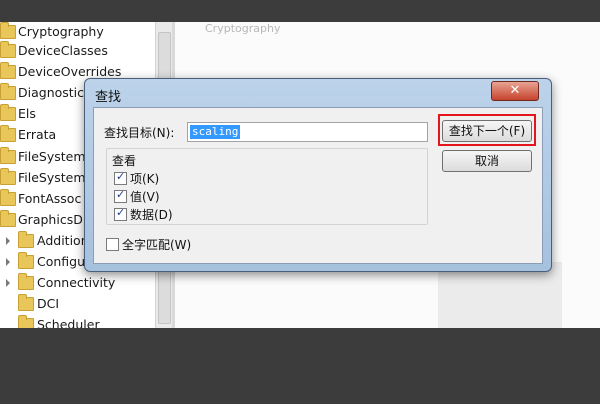 The width and height of the screenshot is (600, 404). I want to click on tree-item-label: GraphicsDr, so click(53, 219).